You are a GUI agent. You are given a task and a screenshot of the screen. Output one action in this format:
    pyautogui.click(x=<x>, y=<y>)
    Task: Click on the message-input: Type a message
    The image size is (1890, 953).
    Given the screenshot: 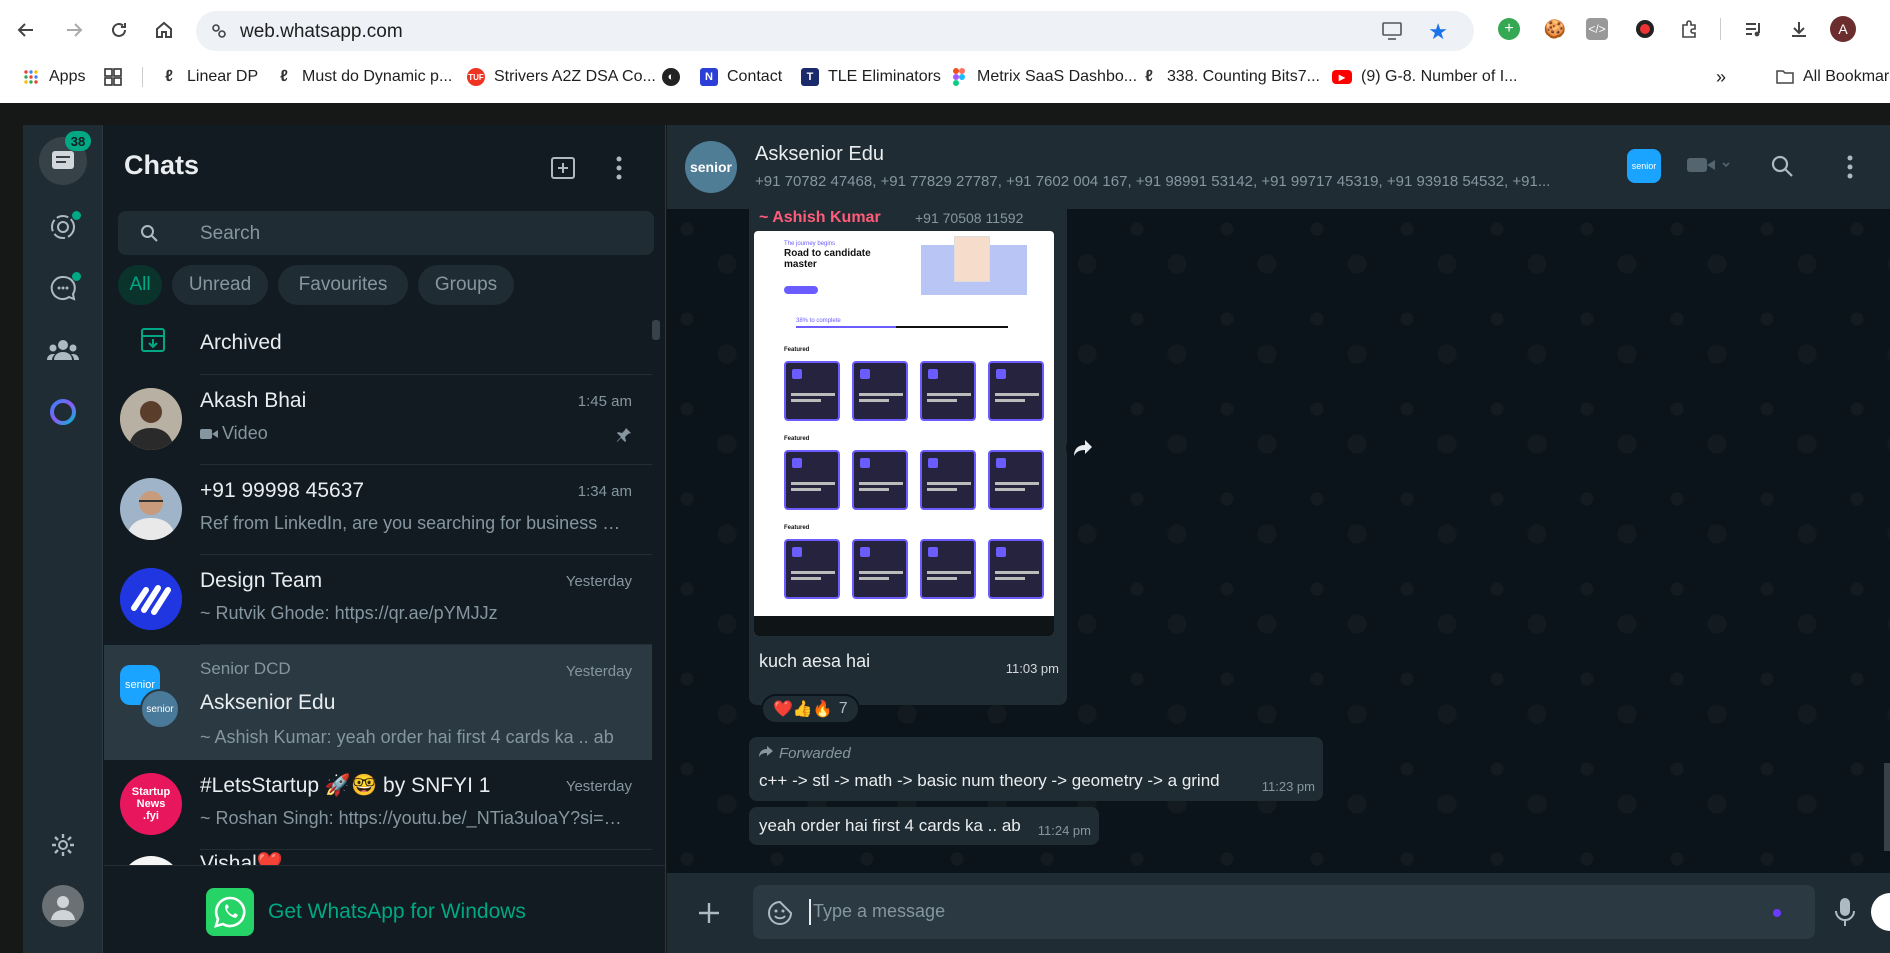 What is the action you would take?
    pyautogui.click(x=879, y=911)
    